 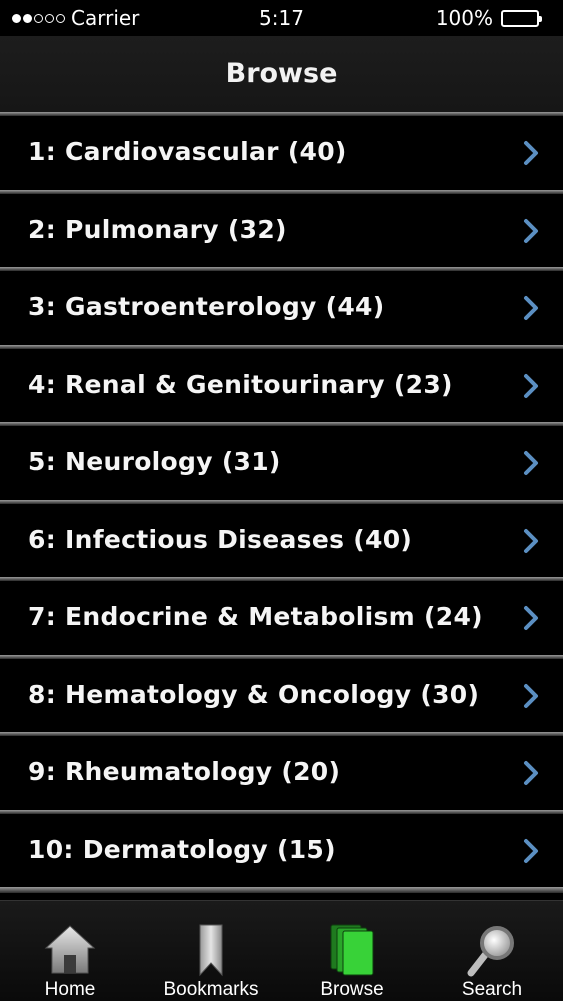 What do you see at coordinates (254, 694) in the screenshot?
I see `list-item-label: 8: Hematology & Oncology (30)` at bounding box center [254, 694].